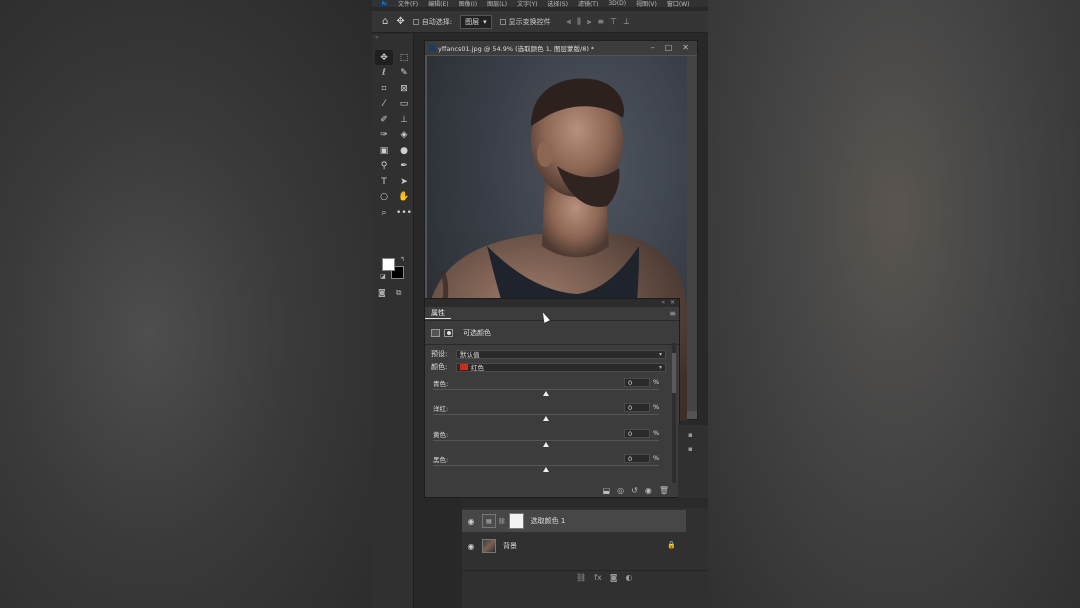 The width and height of the screenshot is (1080, 608). Describe the element at coordinates (502, 521) in the screenshot. I see `chain-link-icon: ⛓` at that location.